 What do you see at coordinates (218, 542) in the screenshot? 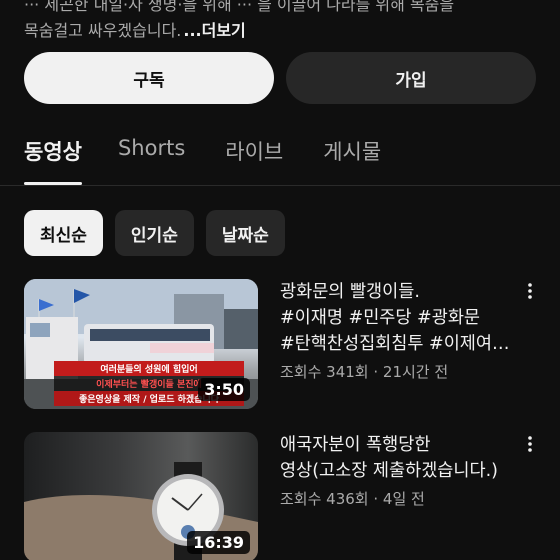
I see `video-duration: 16:39` at bounding box center [218, 542].